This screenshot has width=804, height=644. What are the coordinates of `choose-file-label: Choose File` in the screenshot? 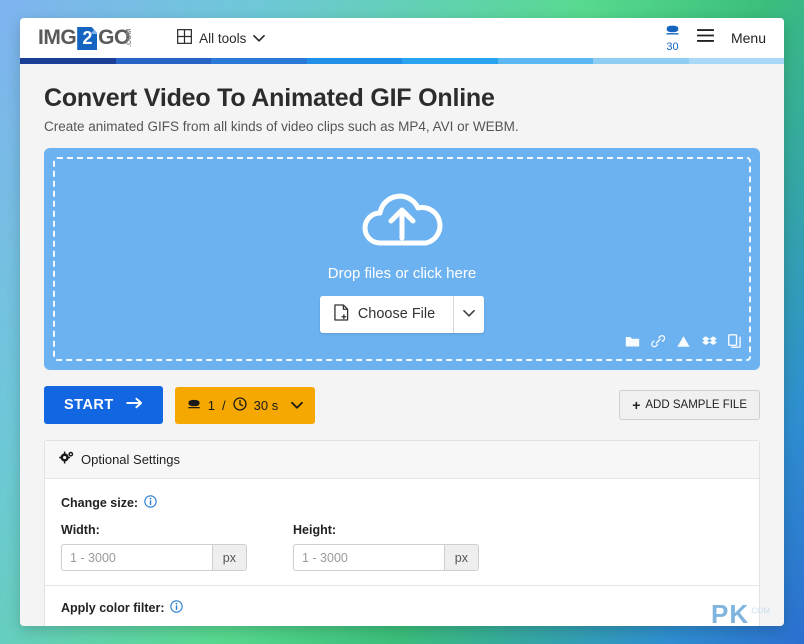 It's located at (396, 314).